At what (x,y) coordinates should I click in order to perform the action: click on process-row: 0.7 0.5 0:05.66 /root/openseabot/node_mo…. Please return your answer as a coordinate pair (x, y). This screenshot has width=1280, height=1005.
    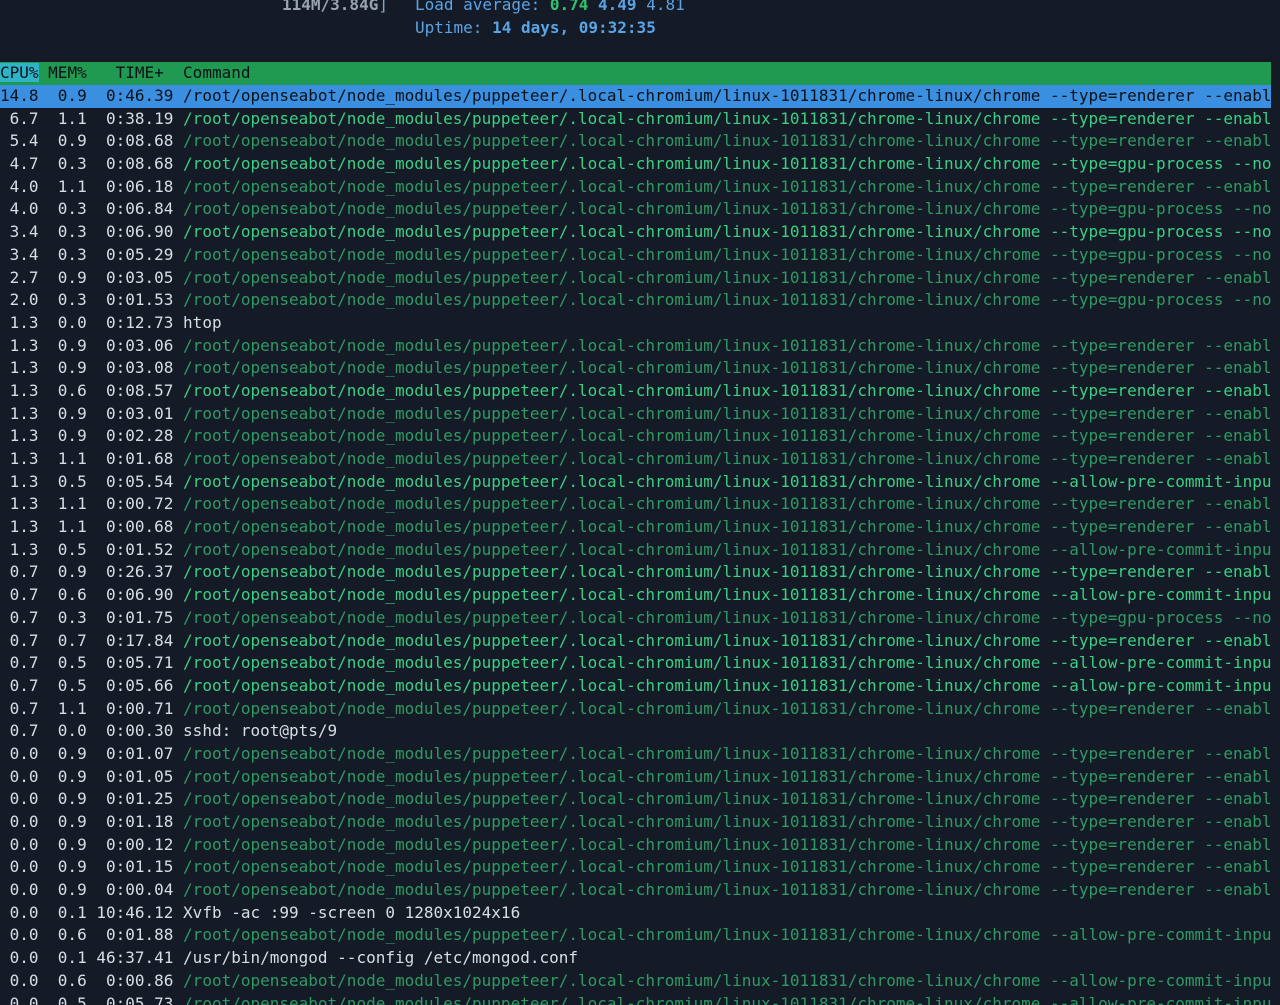
    Looking at the image, I should click on (635, 686).